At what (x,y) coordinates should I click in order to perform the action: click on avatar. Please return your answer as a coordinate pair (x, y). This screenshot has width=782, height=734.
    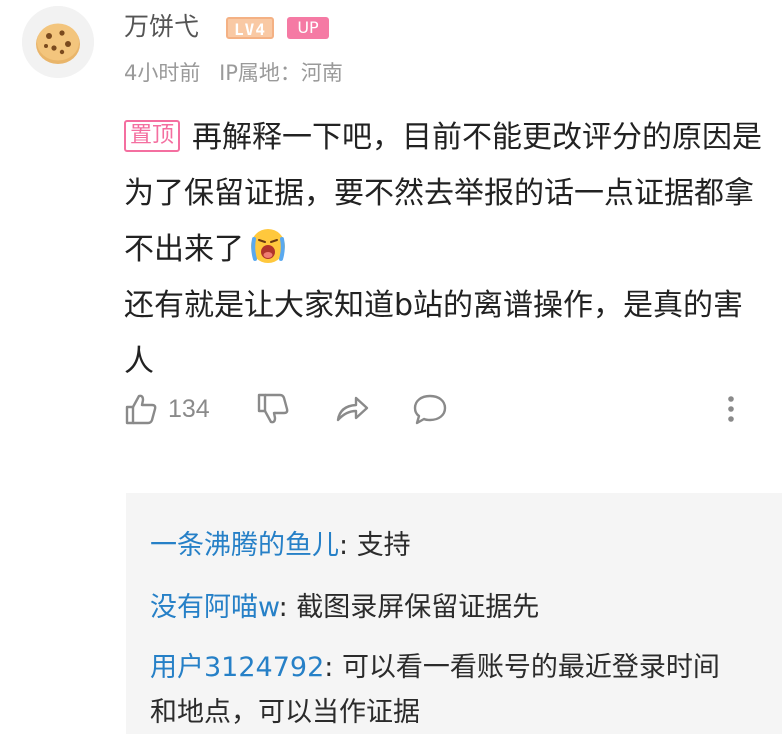
    Looking at the image, I should click on (58, 42).